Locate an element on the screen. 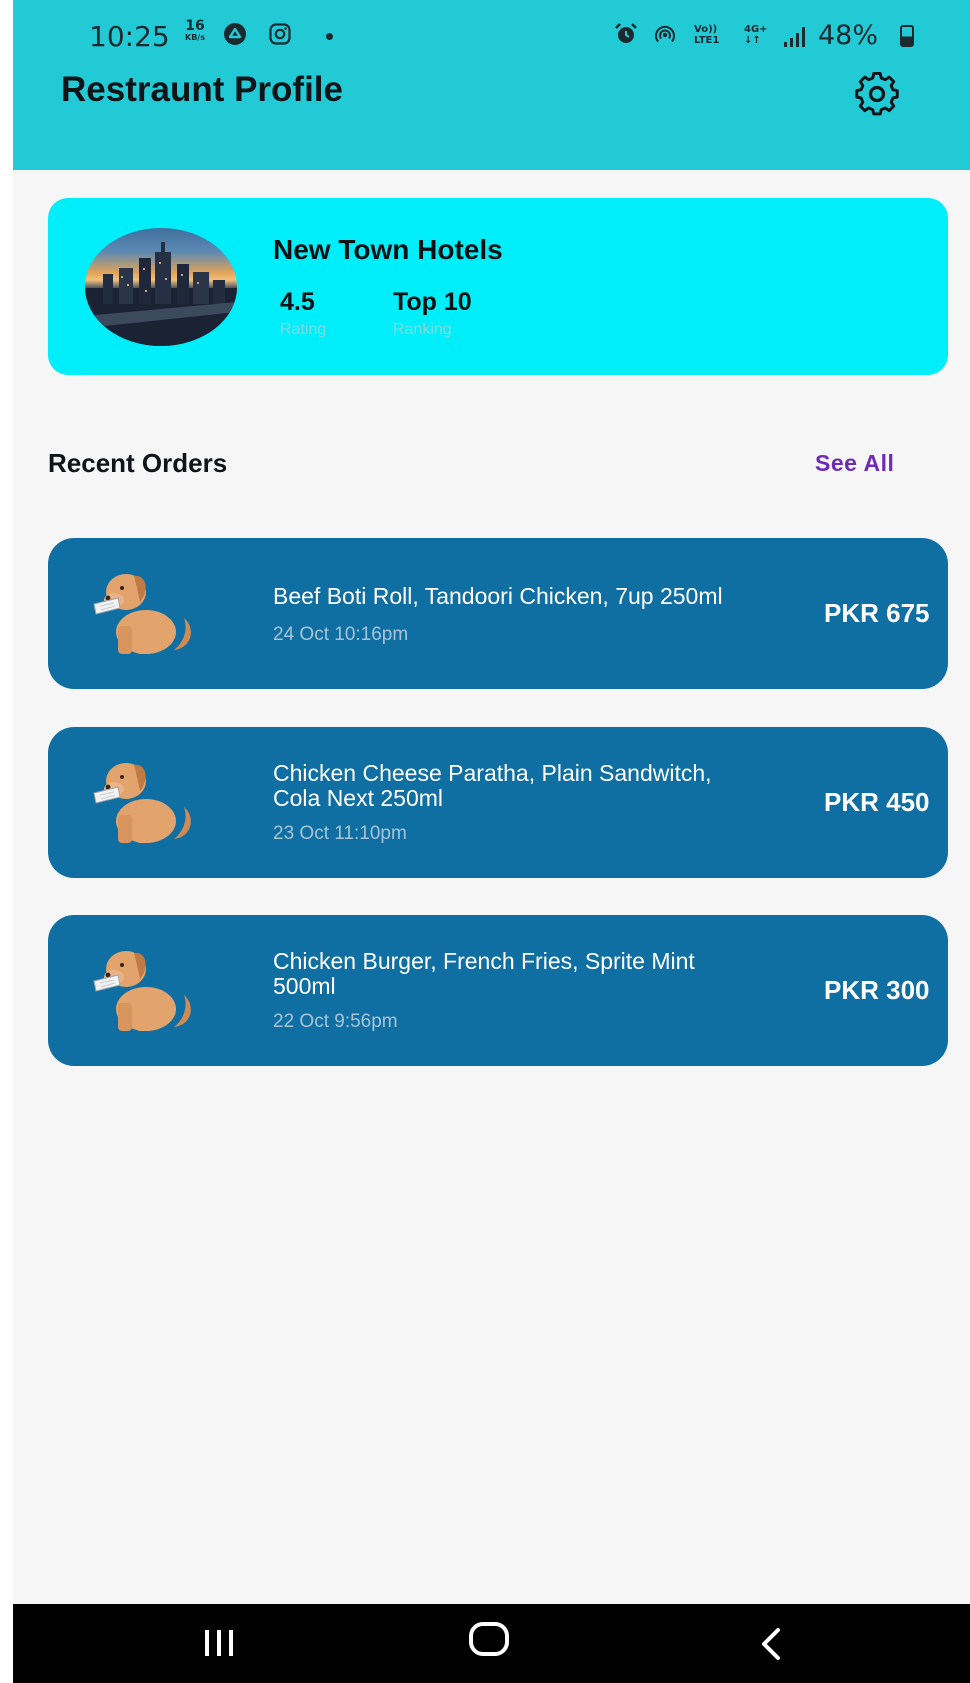  network-type-indicator: 4G+ ↓↑ is located at coordinates (756, 35).